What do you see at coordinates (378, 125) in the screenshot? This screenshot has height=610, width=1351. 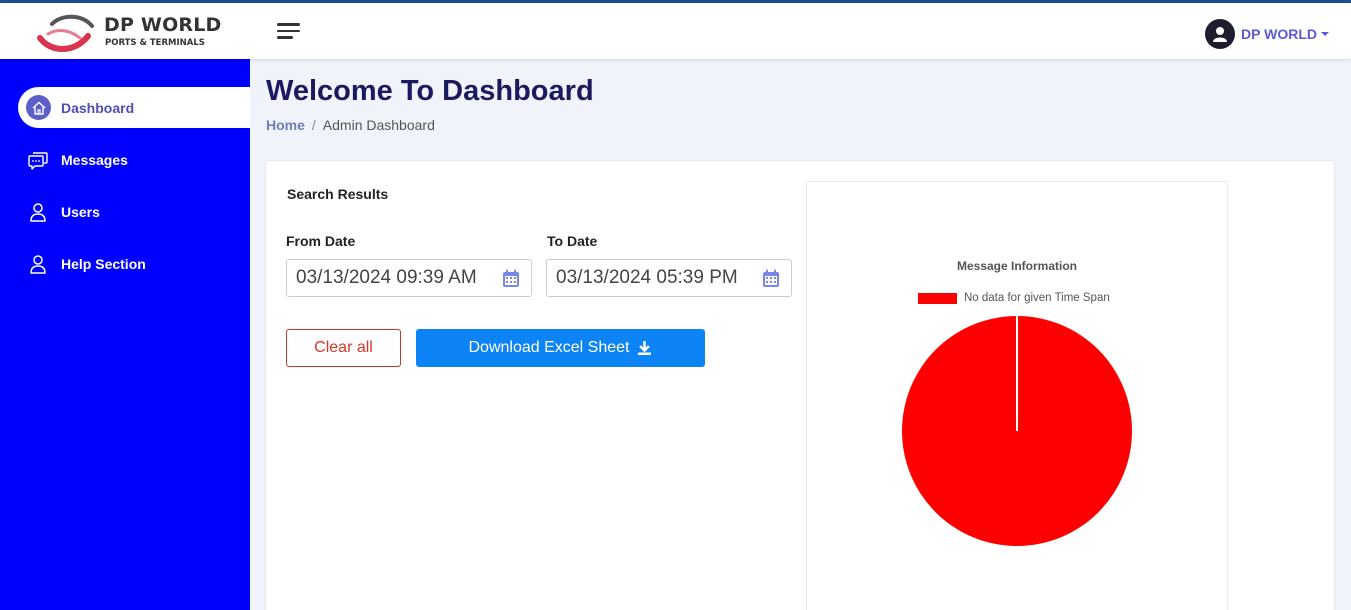 I see `breadcrumb-current: Admin Dashboard` at bounding box center [378, 125].